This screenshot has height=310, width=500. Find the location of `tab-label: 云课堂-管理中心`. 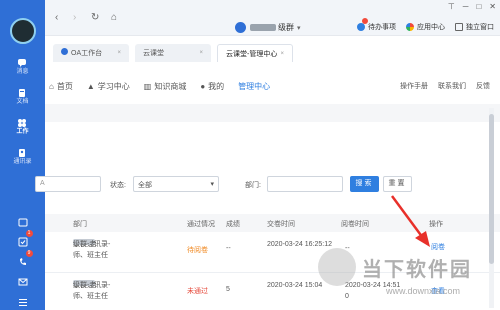

tab-label: 云课堂-管理中心 is located at coordinates (252, 54).